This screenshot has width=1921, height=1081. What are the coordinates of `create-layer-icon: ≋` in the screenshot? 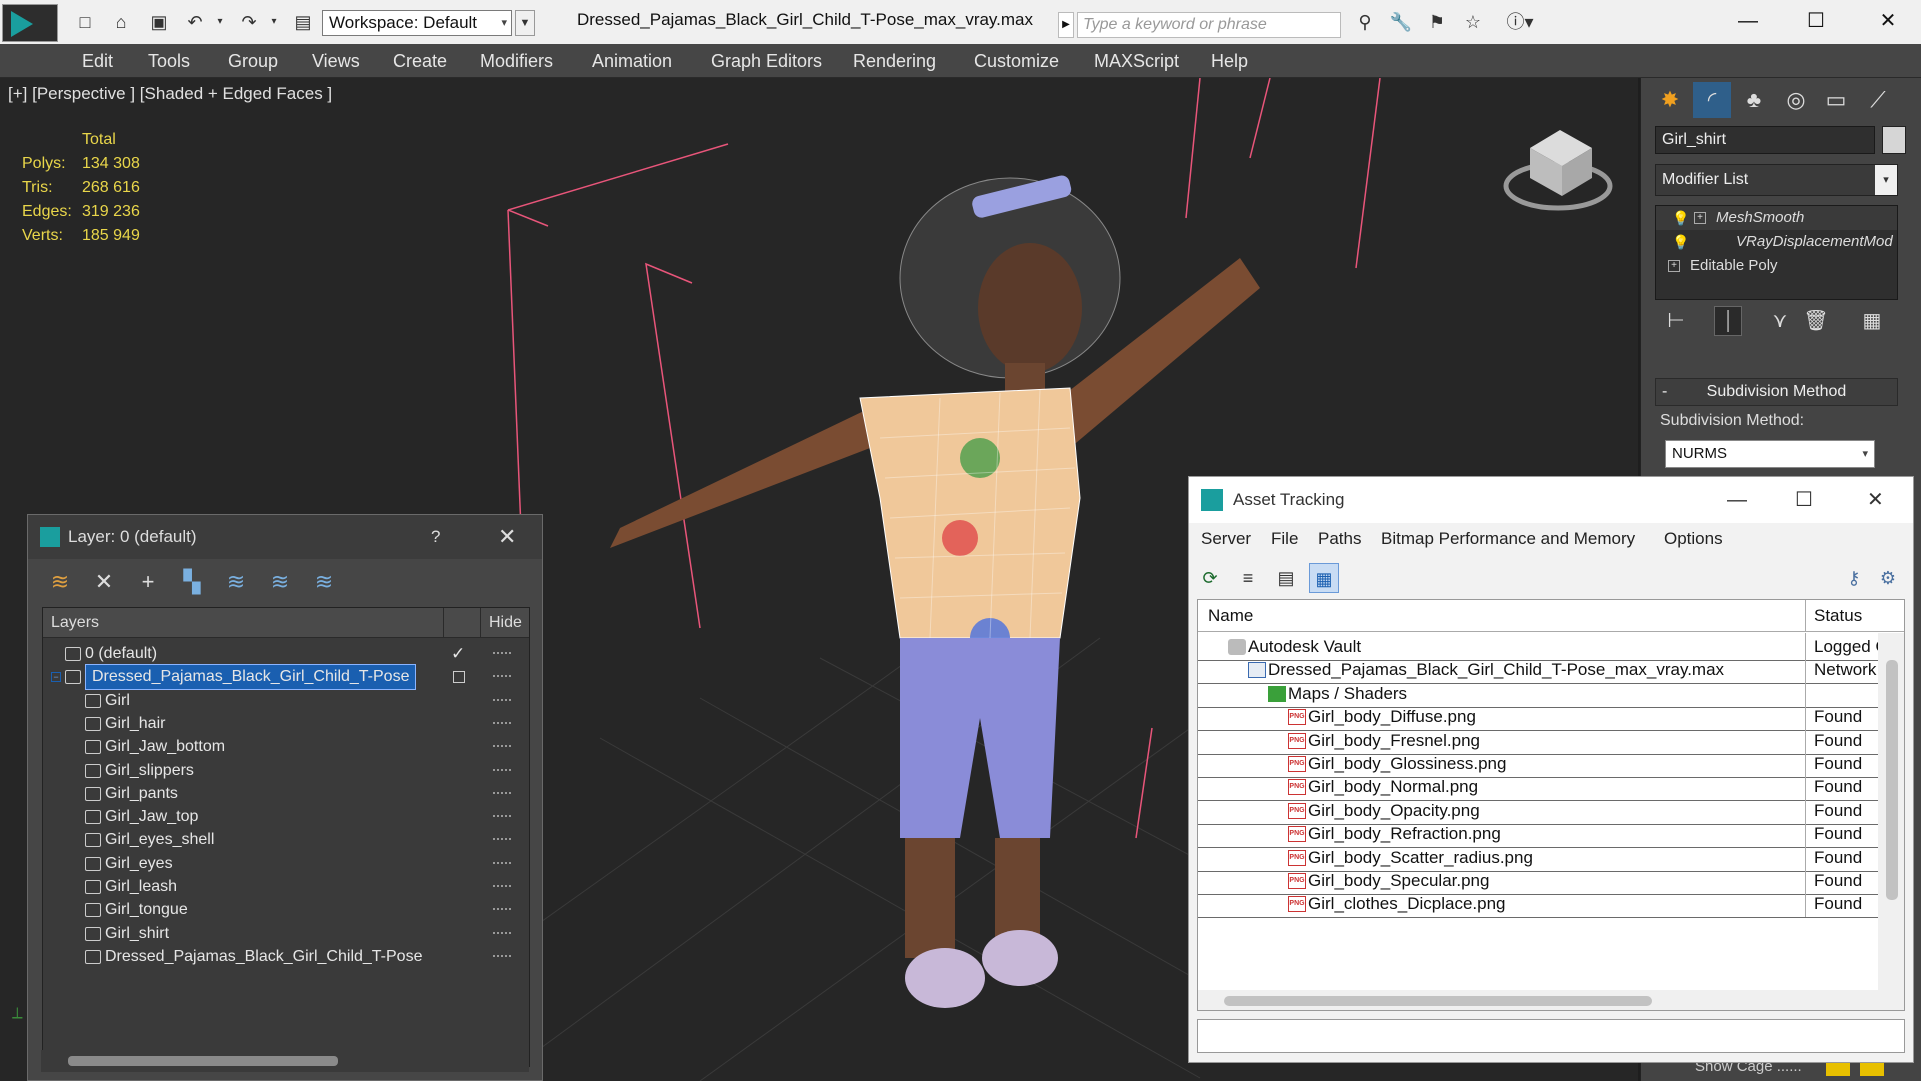 It's located at (60, 582).